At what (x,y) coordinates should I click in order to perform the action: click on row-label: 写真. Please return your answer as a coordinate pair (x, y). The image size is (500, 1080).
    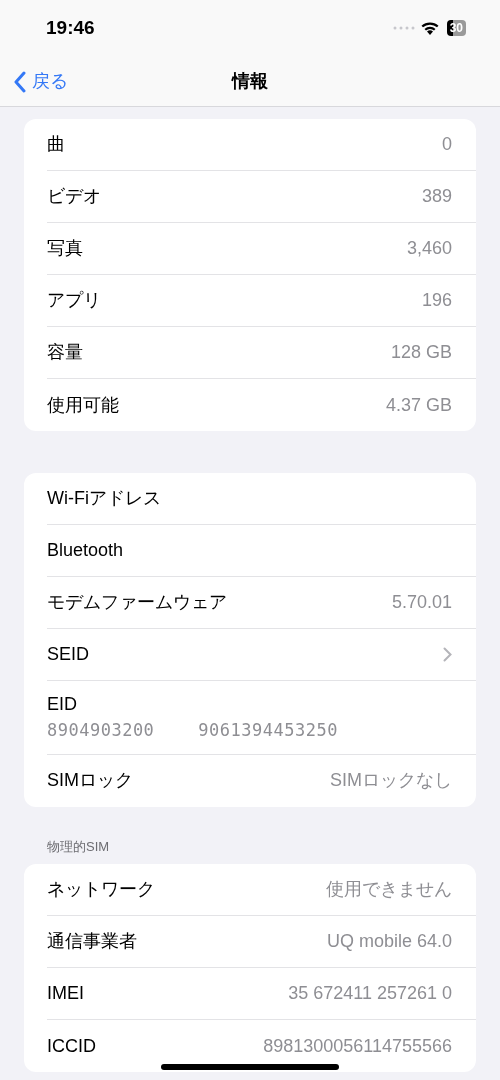
    Looking at the image, I should click on (65, 248).